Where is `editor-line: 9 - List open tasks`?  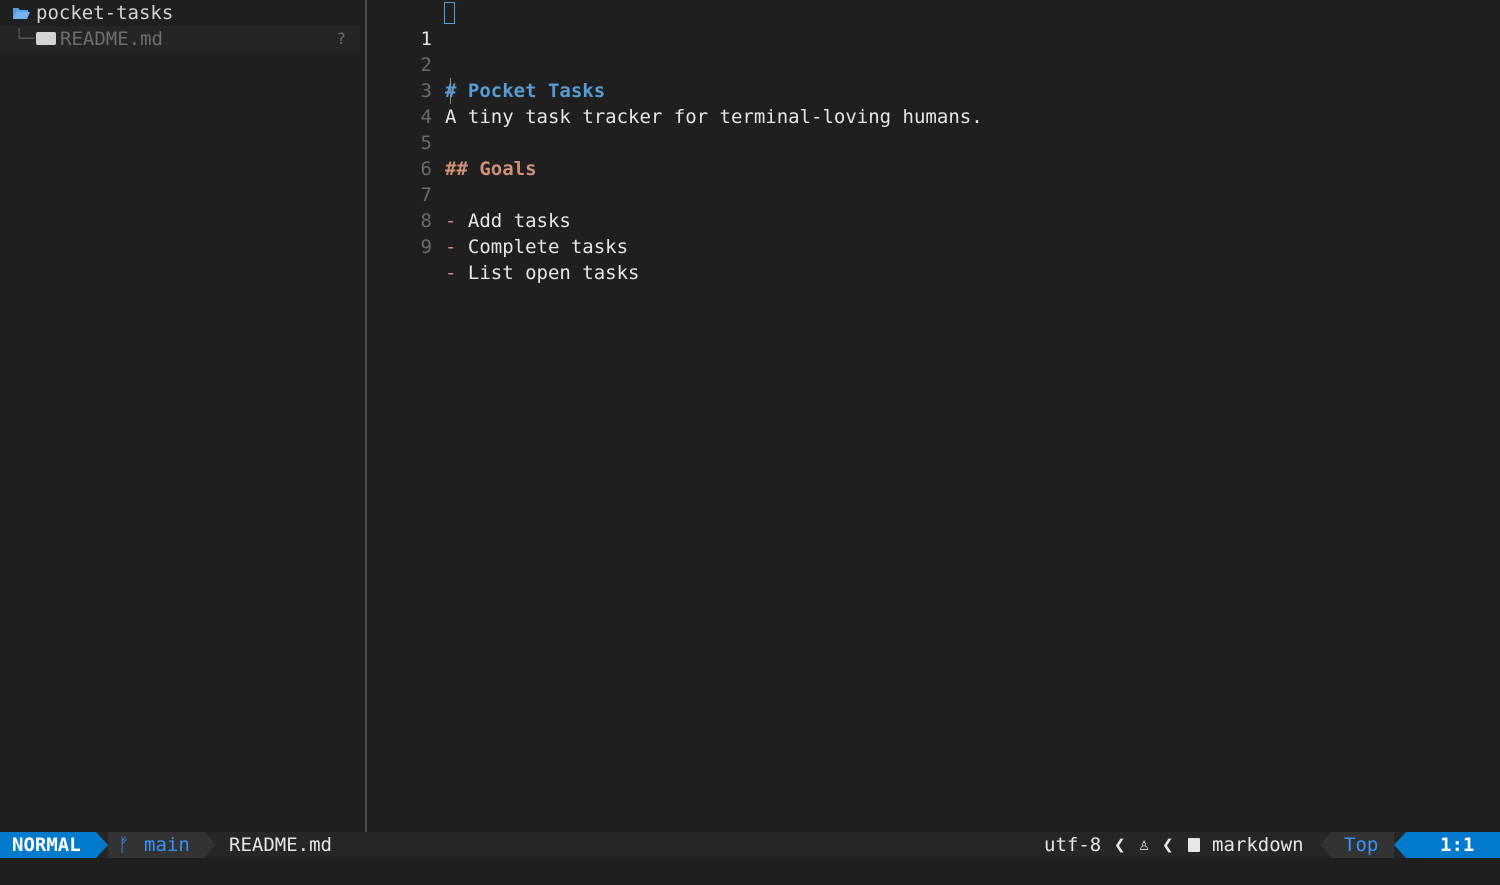 editor-line: 9 - List open tasks is located at coordinates (933, 246).